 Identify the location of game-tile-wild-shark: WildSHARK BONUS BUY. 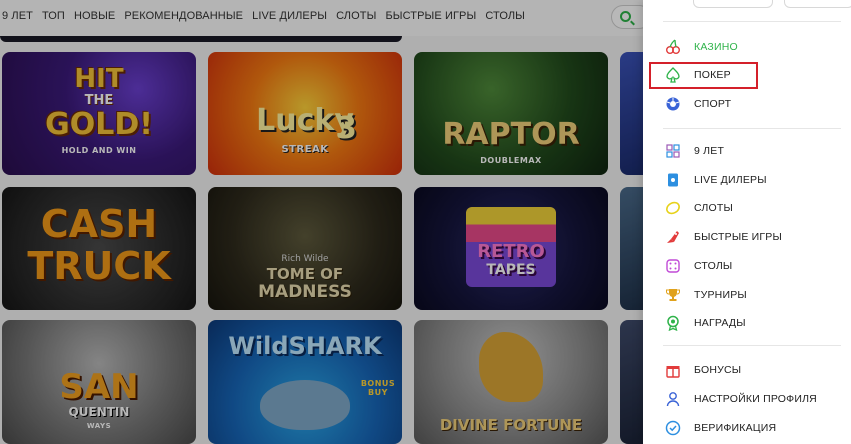
(305, 382).